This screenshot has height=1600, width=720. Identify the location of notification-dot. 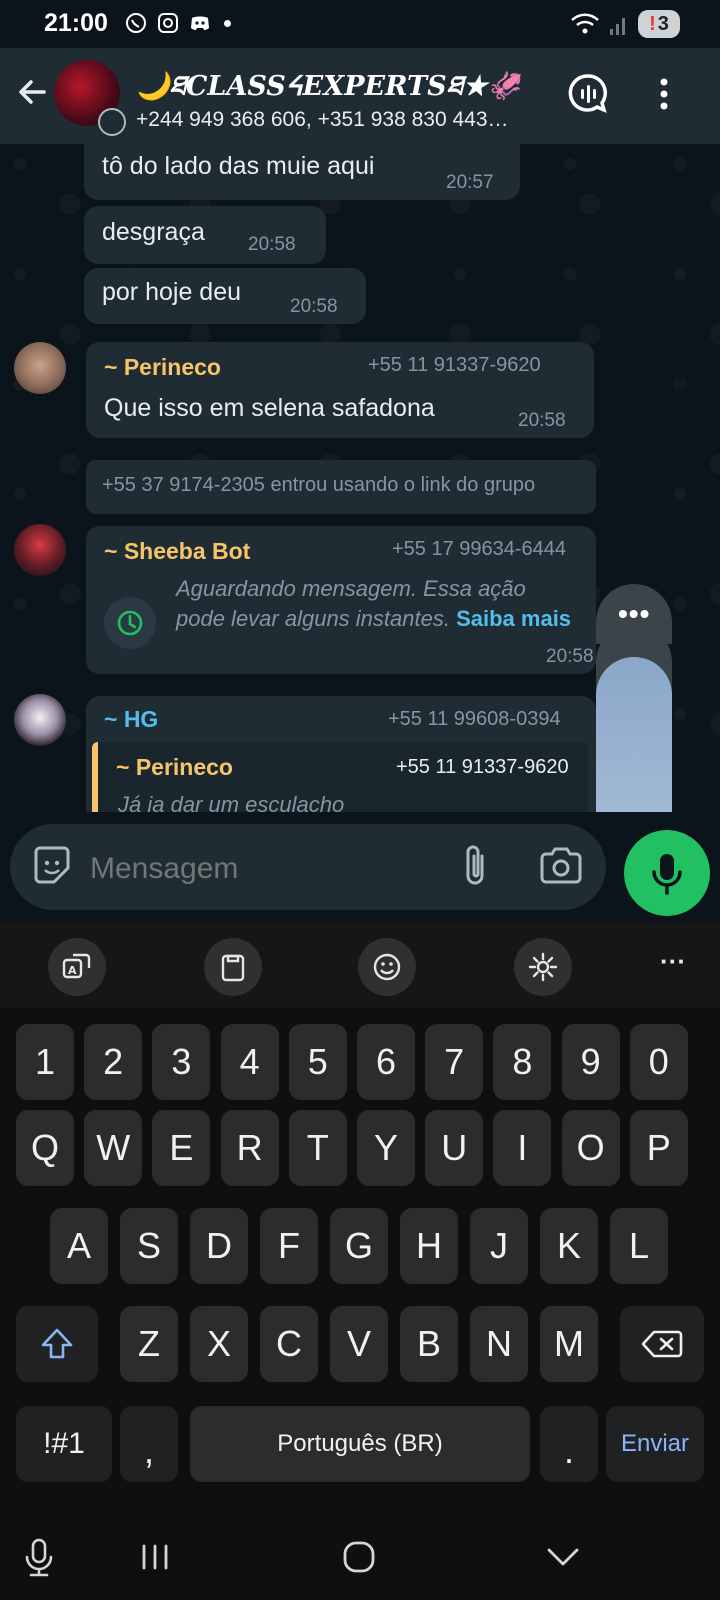
(227, 23).